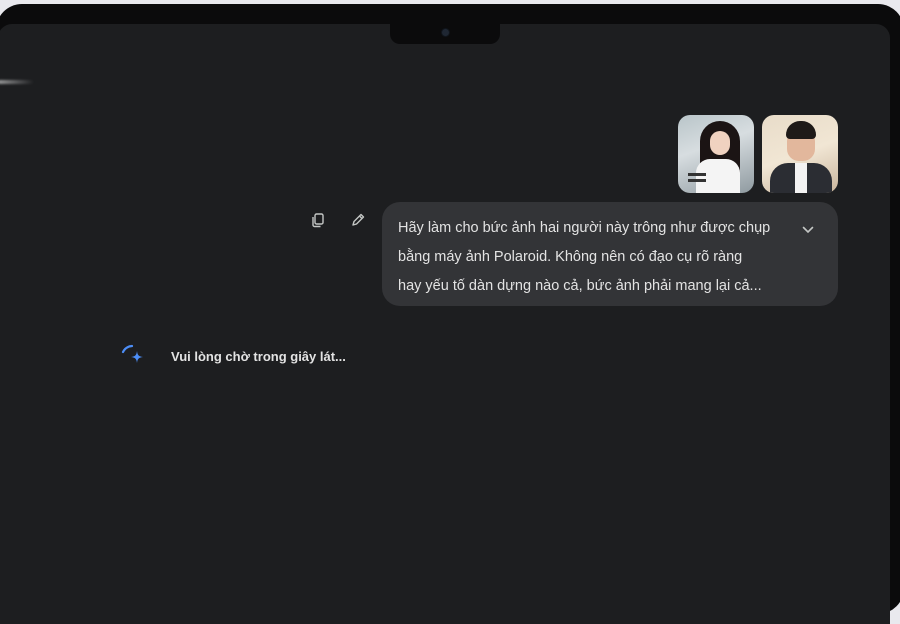 The height and width of the screenshot is (624, 900). I want to click on chevron-down-icon, so click(808, 230).